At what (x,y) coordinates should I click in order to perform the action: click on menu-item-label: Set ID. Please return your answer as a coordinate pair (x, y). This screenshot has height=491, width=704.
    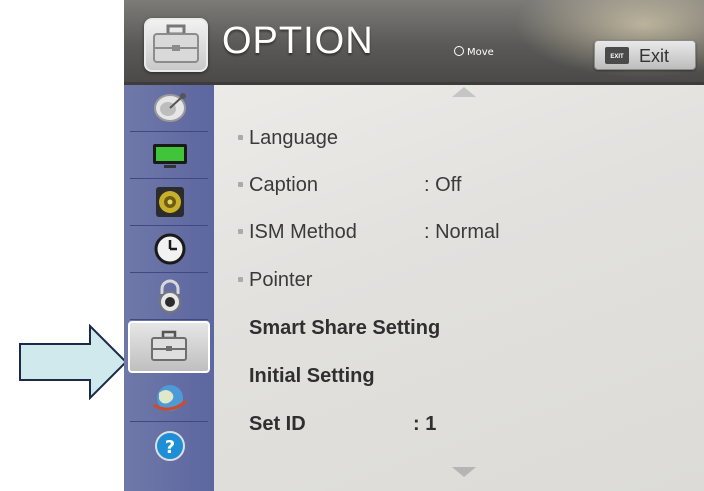
    Looking at the image, I should click on (277, 424).